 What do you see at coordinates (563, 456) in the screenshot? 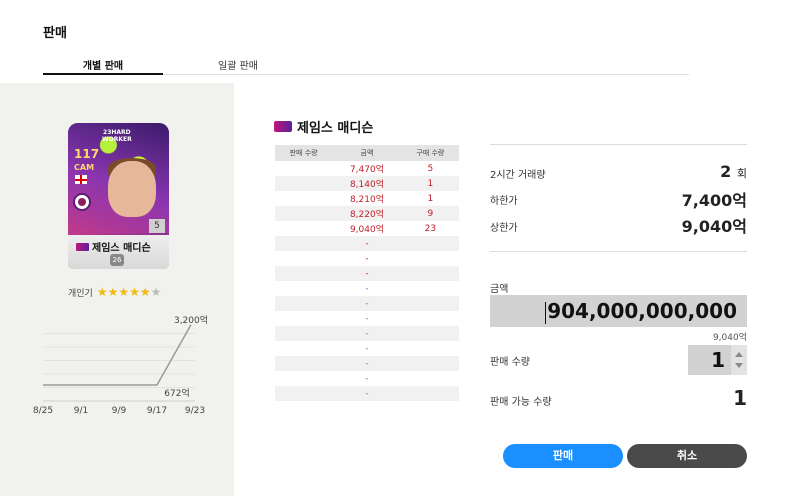
I see `sell-button: 판매` at bounding box center [563, 456].